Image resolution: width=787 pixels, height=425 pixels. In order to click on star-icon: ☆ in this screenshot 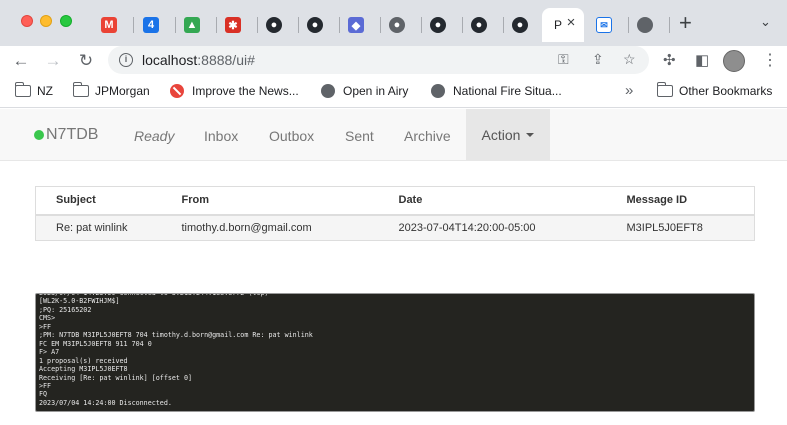, I will do `click(629, 59)`.